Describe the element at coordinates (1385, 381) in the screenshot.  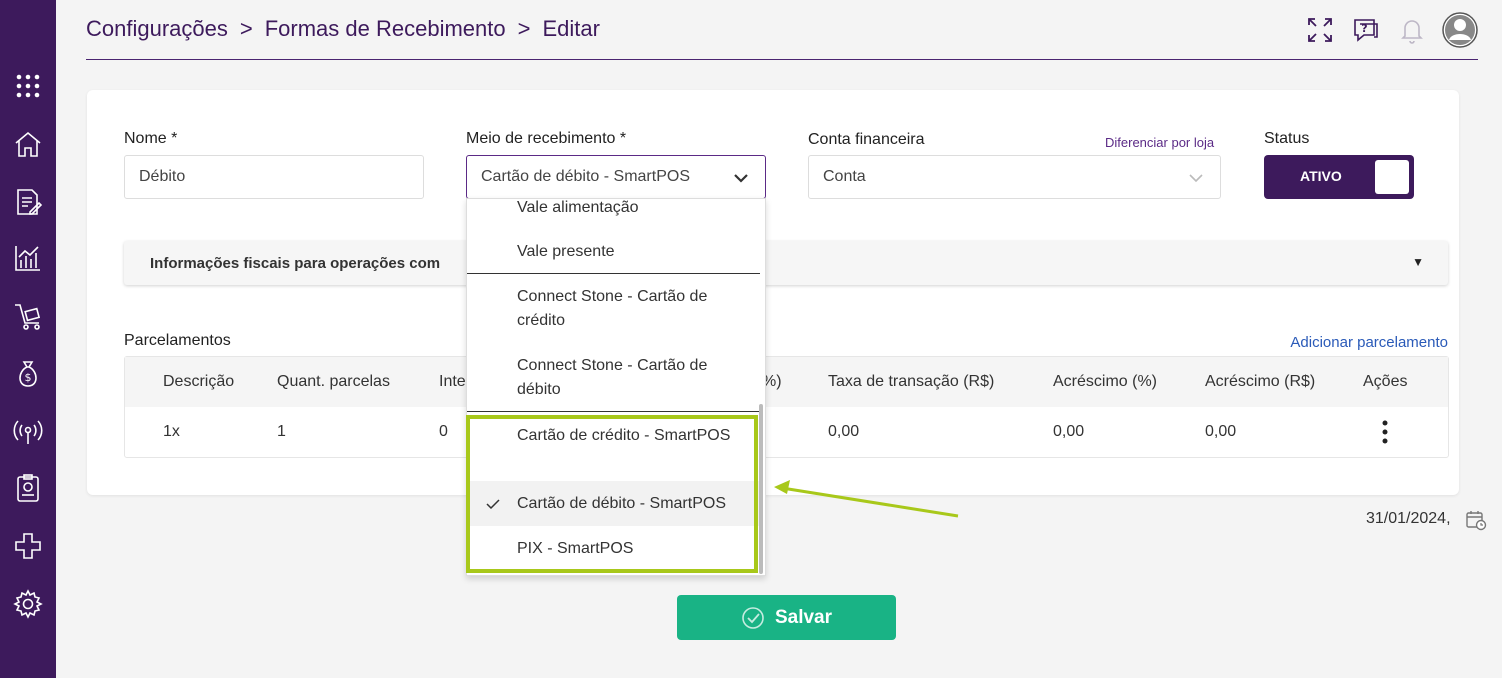
I see `col-acoes: Ações` at that location.